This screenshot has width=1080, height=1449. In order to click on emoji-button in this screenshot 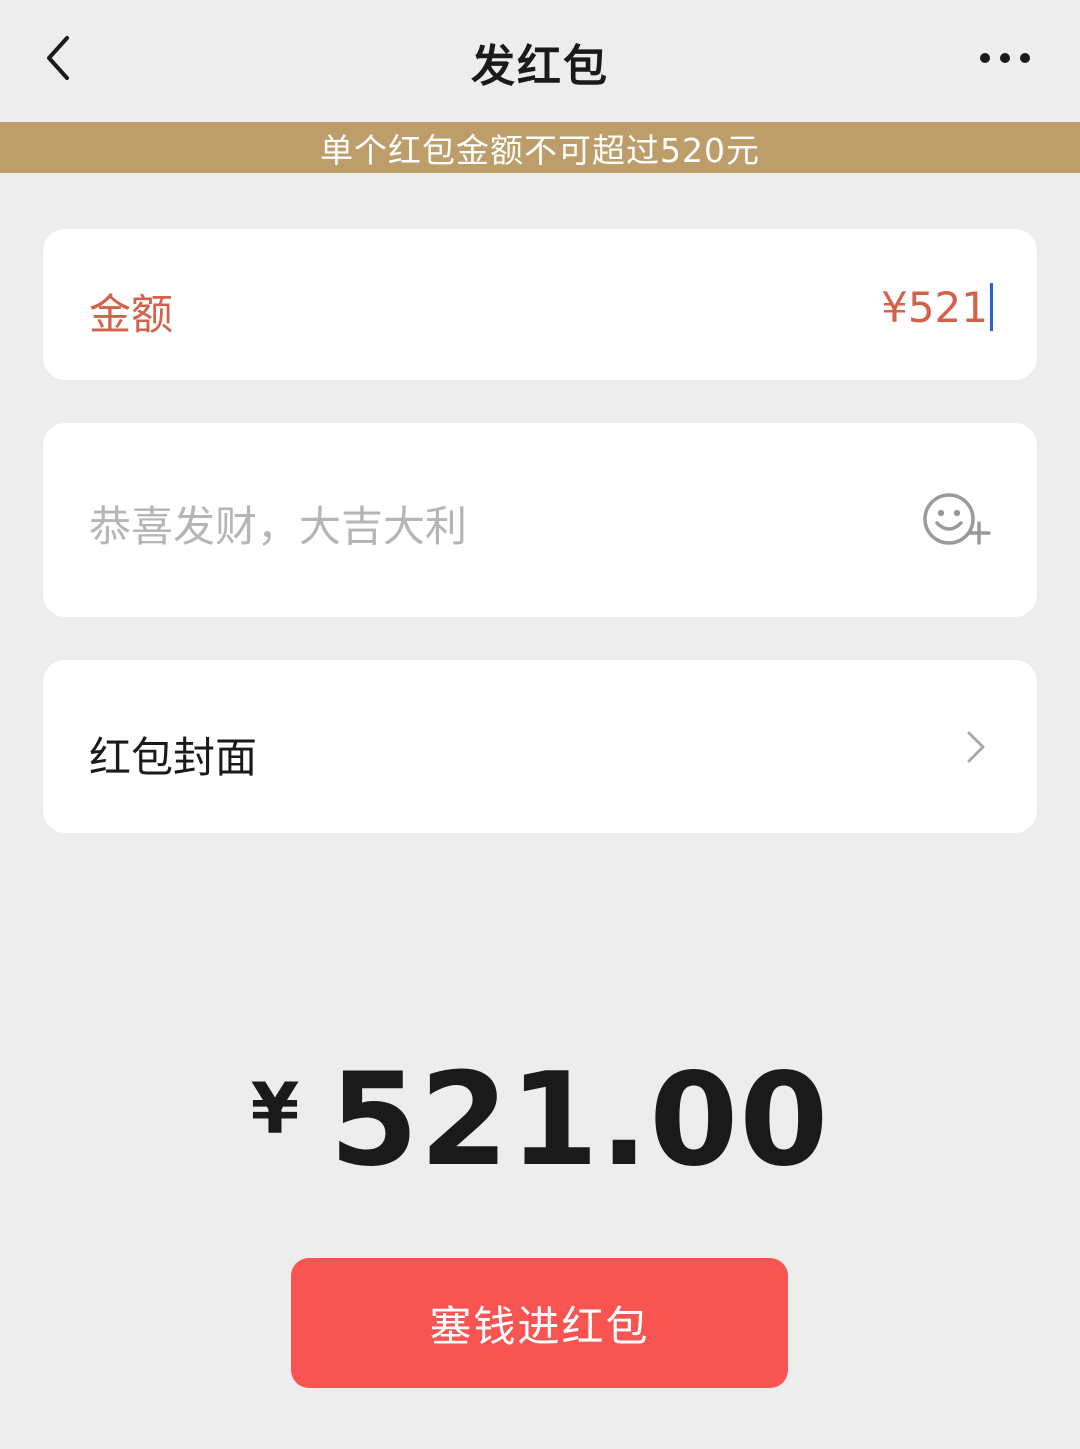, I will do `click(957, 521)`.